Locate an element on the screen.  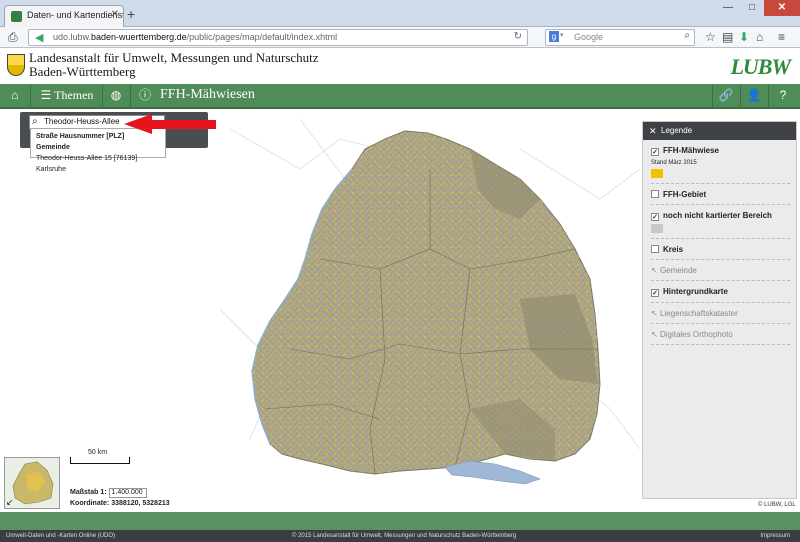
print-icon: ⎙ is located at coordinates (13, 37).